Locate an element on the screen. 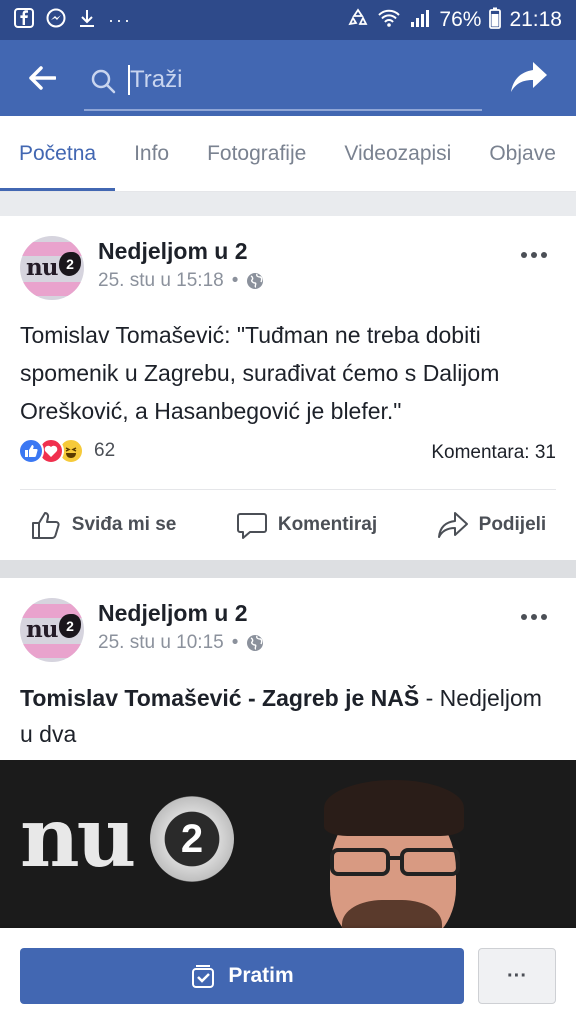 The height and width of the screenshot is (1024, 576). comment-button: Komentiraj is located at coordinates (306, 525).